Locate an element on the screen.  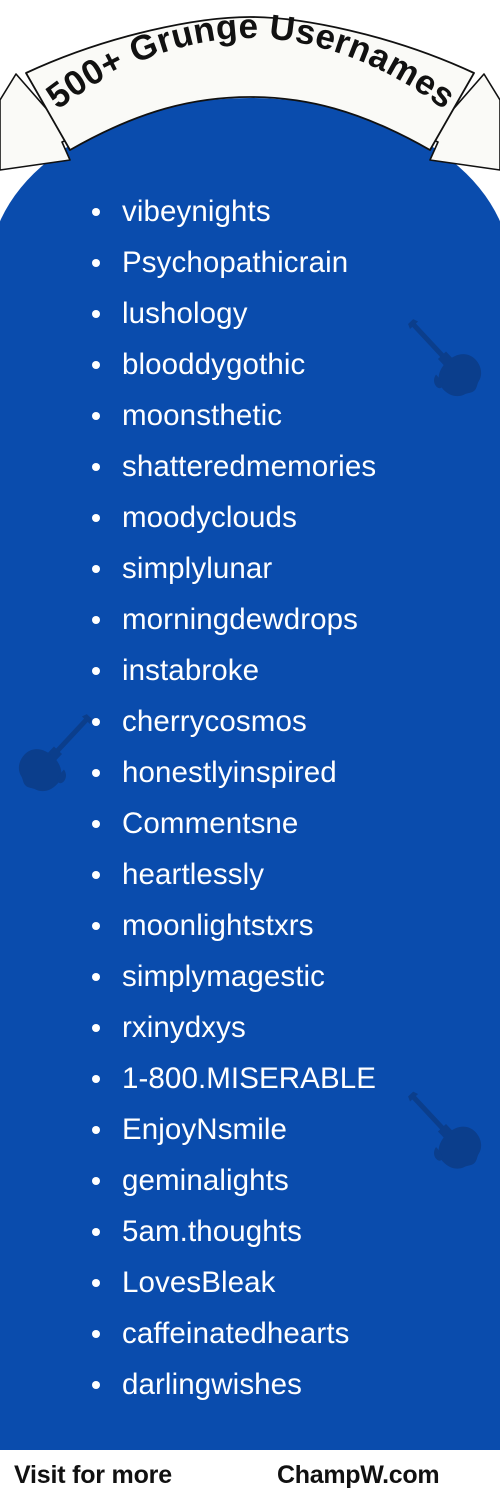
username-label: moonlightstxrs is located at coordinates (218, 925).